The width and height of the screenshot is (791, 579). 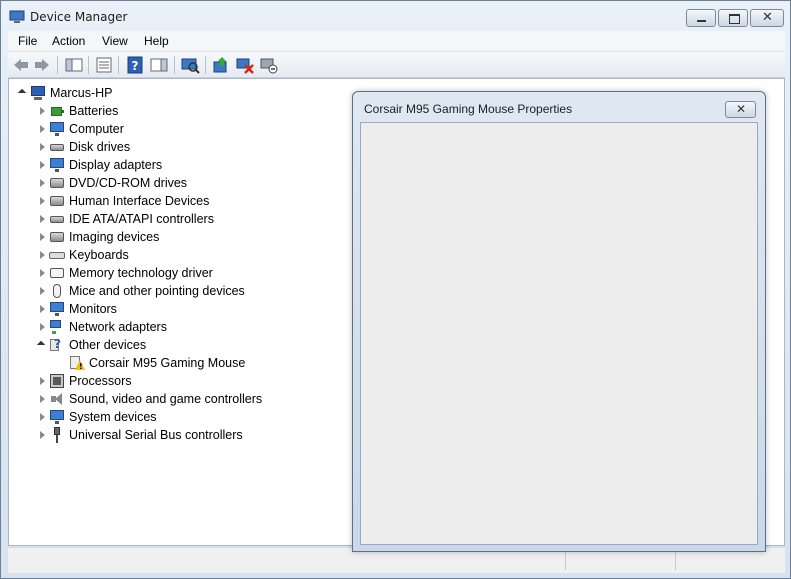 What do you see at coordinates (116, 165) in the screenshot?
I see `tree-item-label: Display adapters` at bounding box center [116, 165].